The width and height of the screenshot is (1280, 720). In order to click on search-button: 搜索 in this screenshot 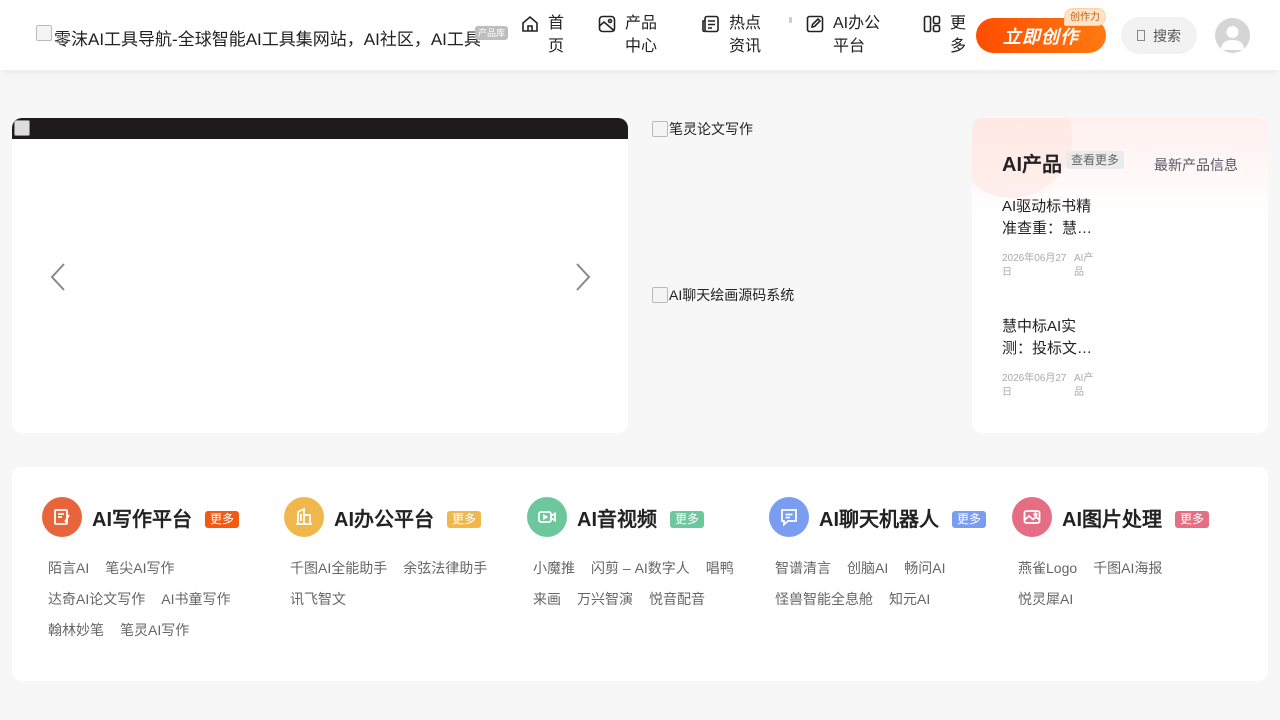, I will do `click(1159, 35)`.